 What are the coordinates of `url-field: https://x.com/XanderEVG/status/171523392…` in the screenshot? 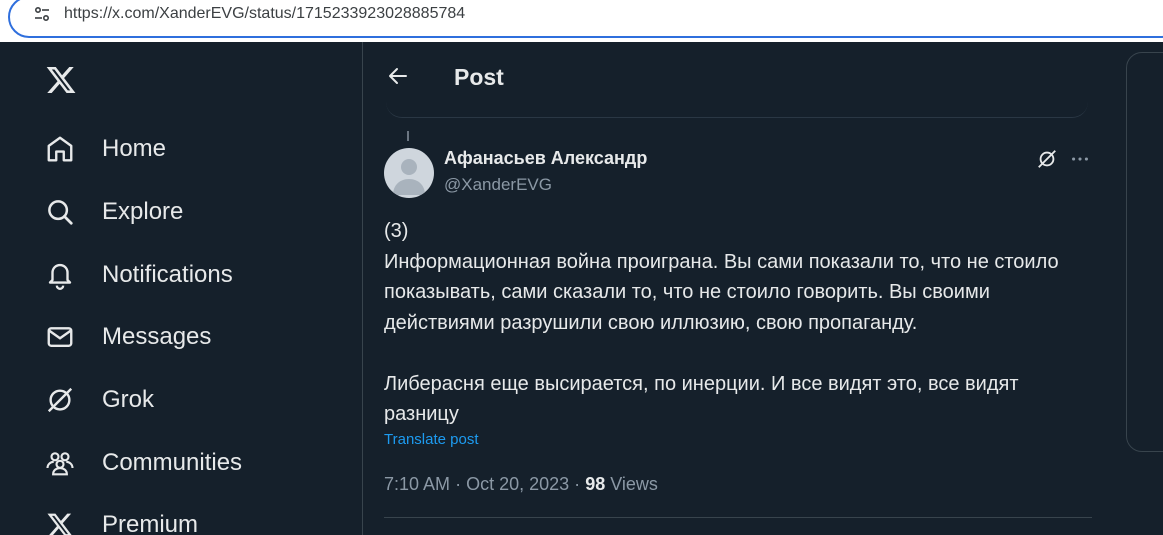 It's located at (585, 19).